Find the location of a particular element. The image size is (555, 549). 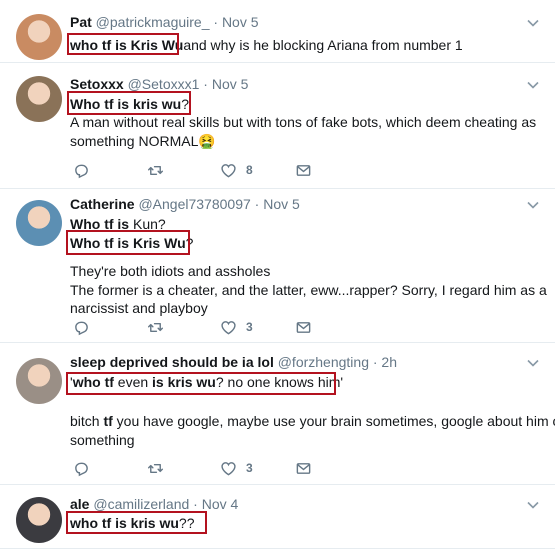

display-name: sleep deprived should be ia lol is located at coordinates (172, 362).